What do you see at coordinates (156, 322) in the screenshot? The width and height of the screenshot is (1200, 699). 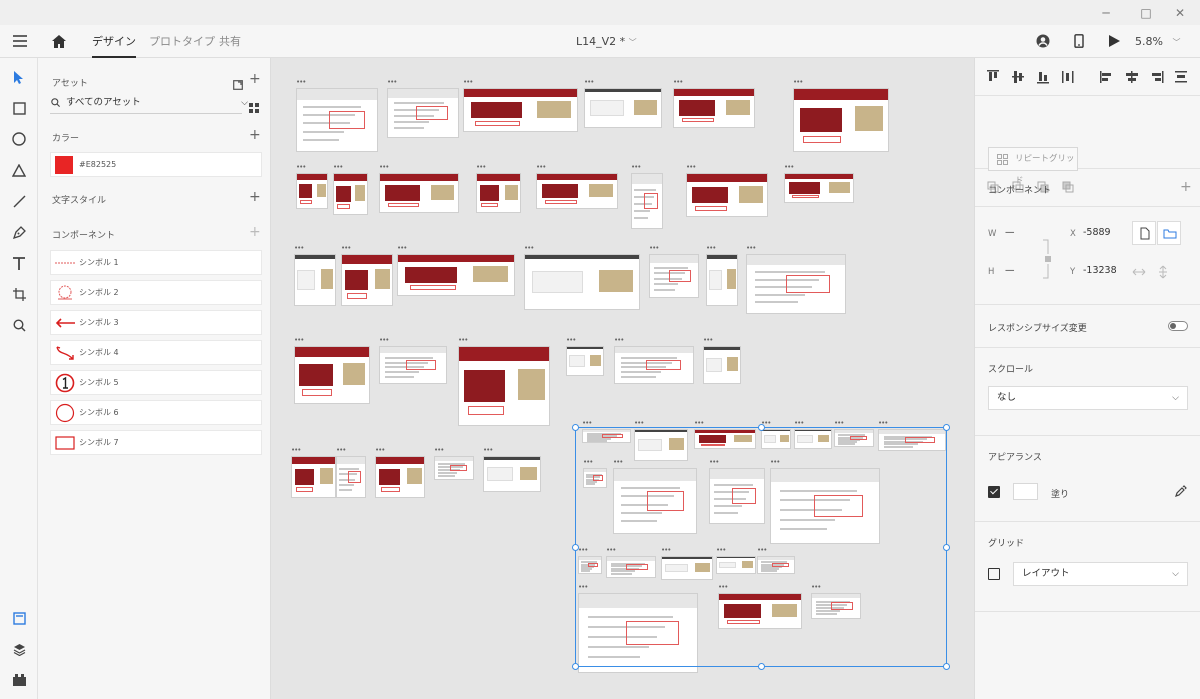 I see `symbol-item: シンボル 3` at bounding box center [156, 322].